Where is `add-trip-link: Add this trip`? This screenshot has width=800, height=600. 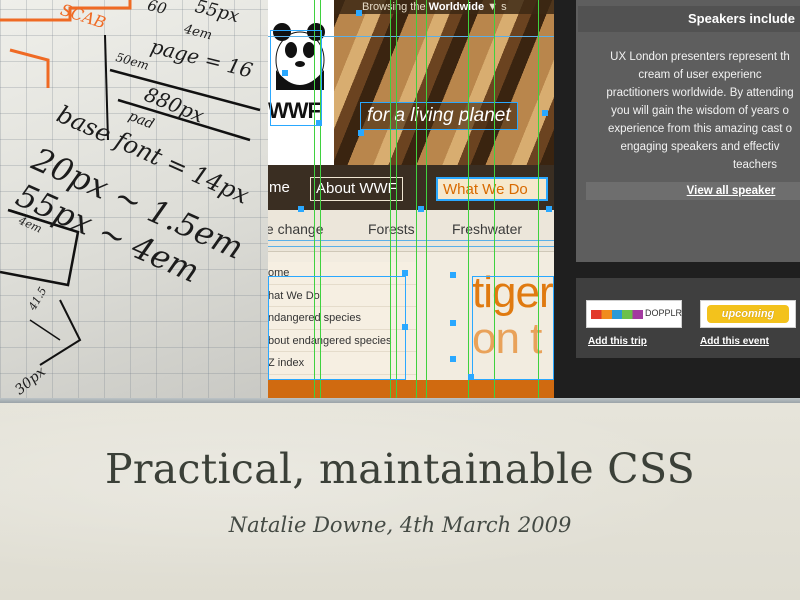 add-trip-link: Add this trip is located at coordinates (617, 341).